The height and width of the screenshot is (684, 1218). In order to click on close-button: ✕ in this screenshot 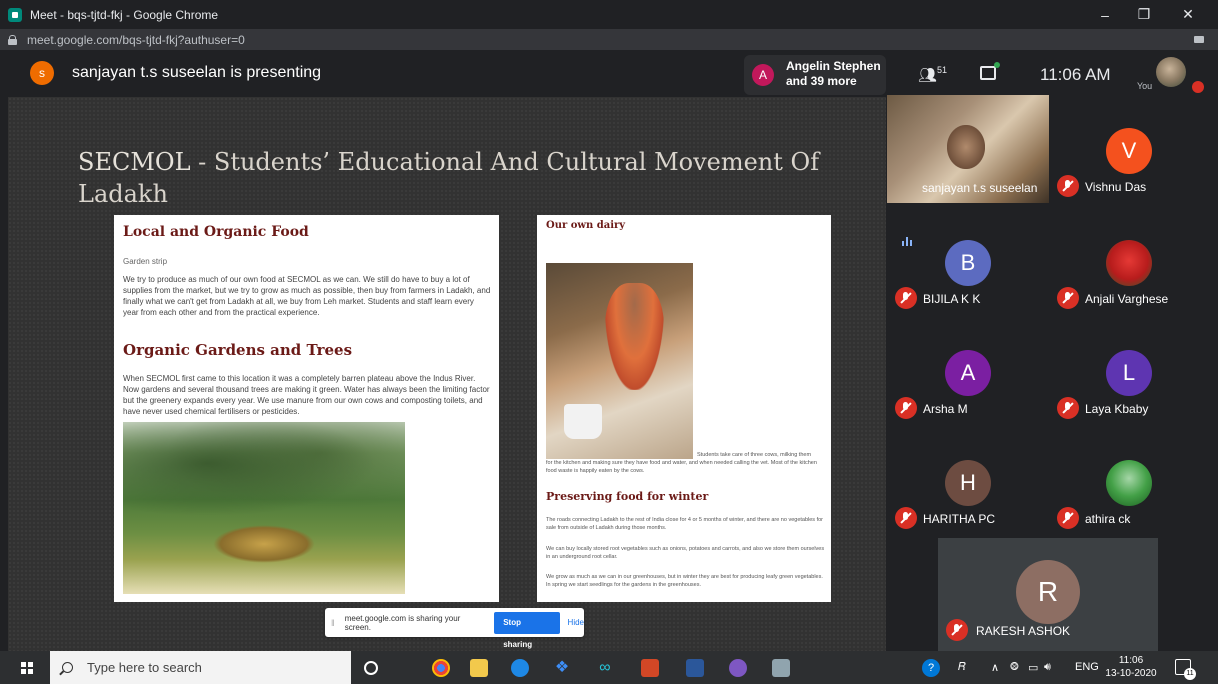, I will do `click(1188, 14)`.